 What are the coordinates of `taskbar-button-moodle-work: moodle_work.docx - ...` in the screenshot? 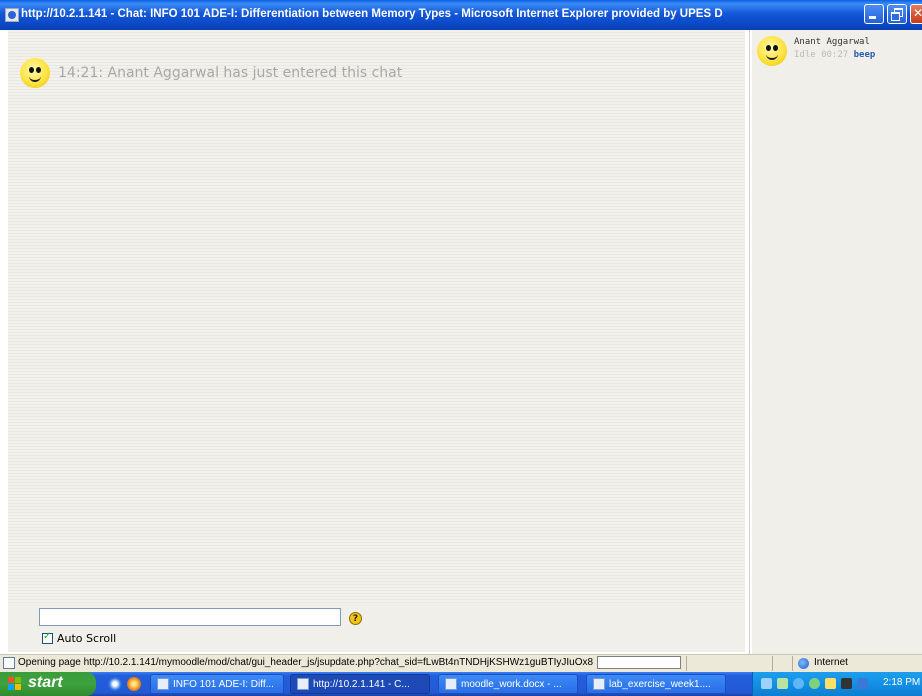 It's located at (508, 684).